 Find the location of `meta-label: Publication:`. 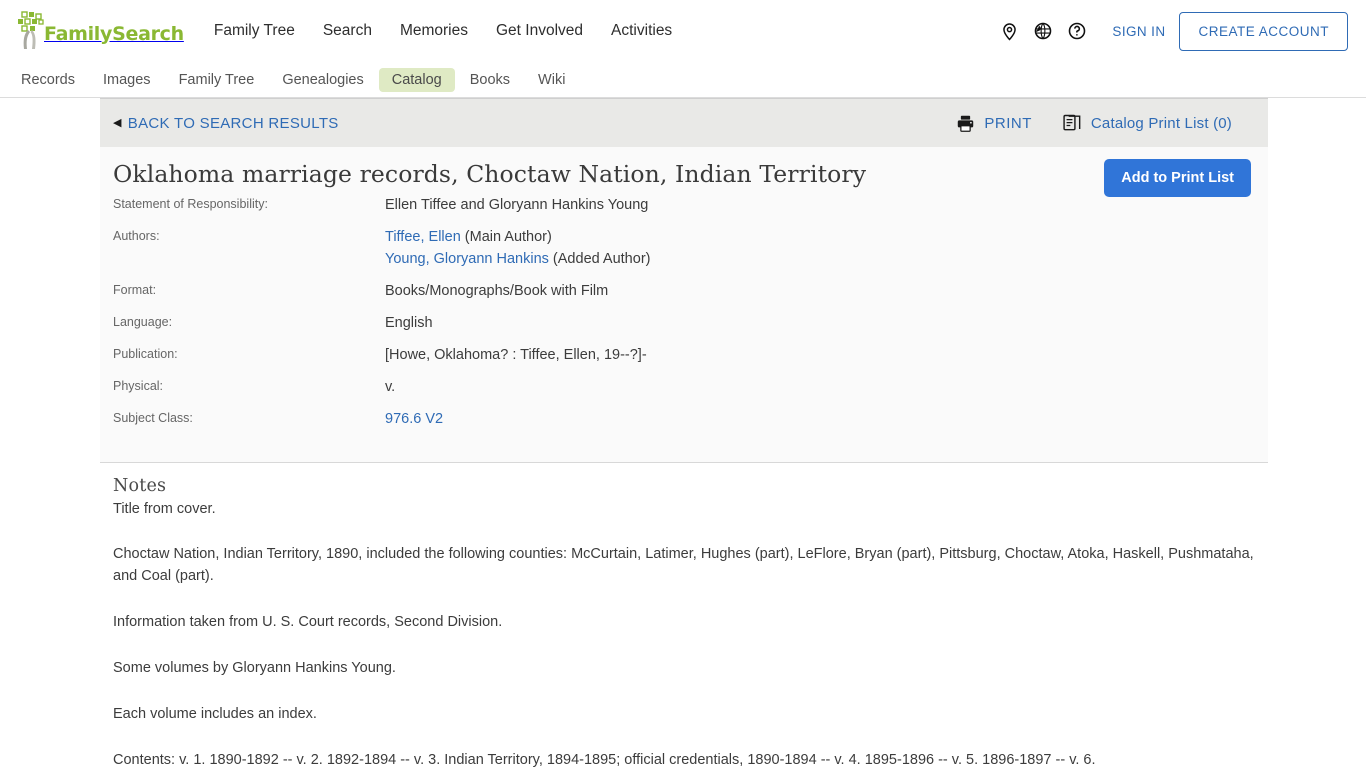

meta-label: Publication: is located at coordinates (145, 354).